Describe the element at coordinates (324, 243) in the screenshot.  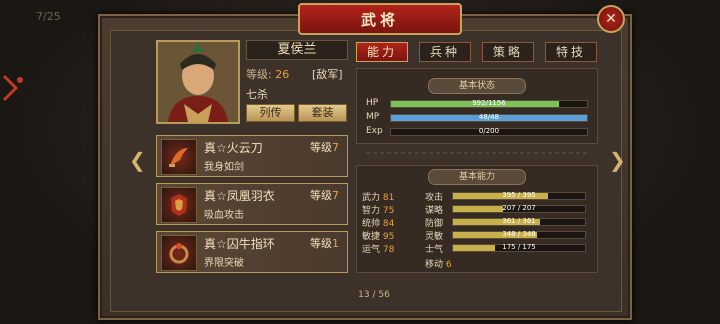
I see `equipment-level: 等级1` at that location.